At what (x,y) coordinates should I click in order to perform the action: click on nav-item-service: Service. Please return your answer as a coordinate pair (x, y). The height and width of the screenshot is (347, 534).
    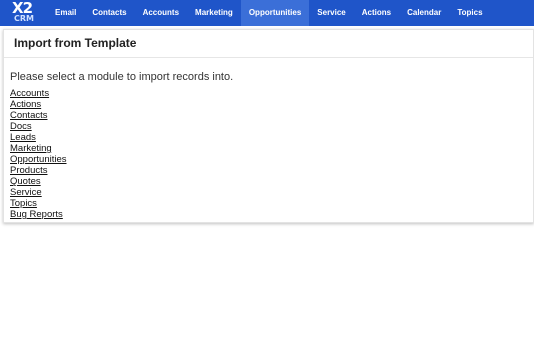
    Looking at the image, I should click on (331, 13).